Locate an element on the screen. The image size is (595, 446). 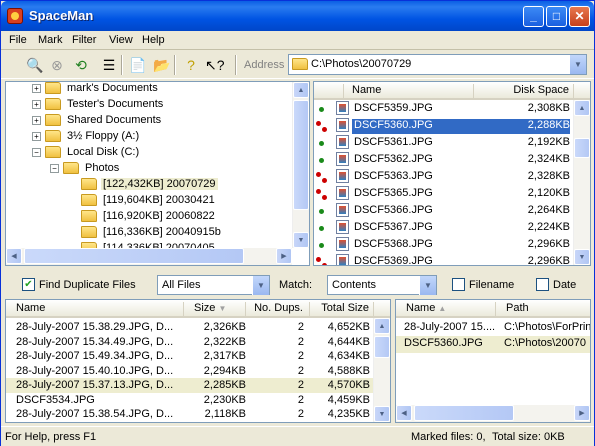
file-row: DSCF5366.JPG 2,264KB is located at coordinates (455, 211).